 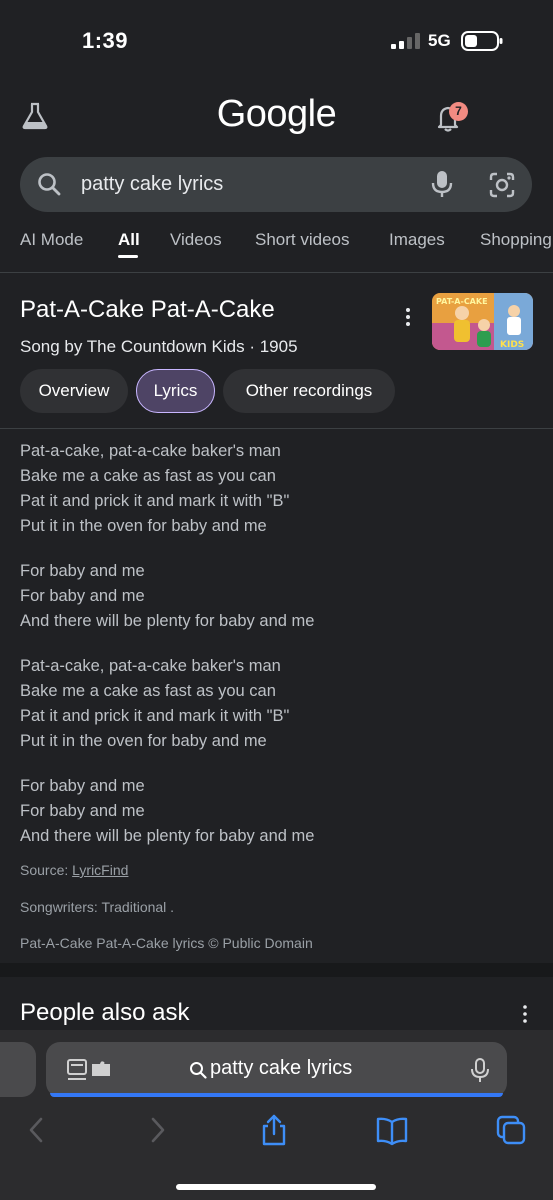 I want to click on chip-lyrics: Lyrics, so click(x=175, y=391).